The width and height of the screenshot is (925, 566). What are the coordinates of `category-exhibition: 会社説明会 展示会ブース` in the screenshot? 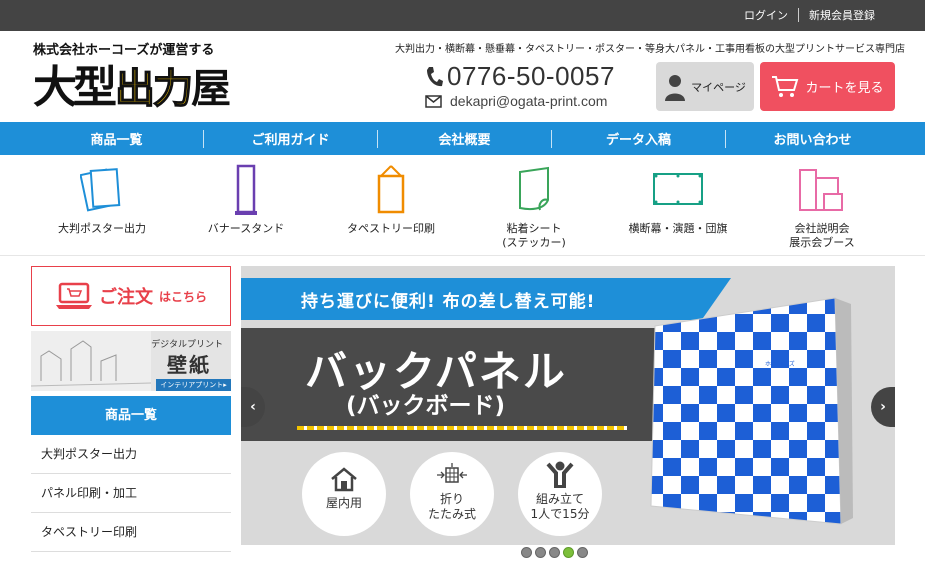 It's located at (822, 207).